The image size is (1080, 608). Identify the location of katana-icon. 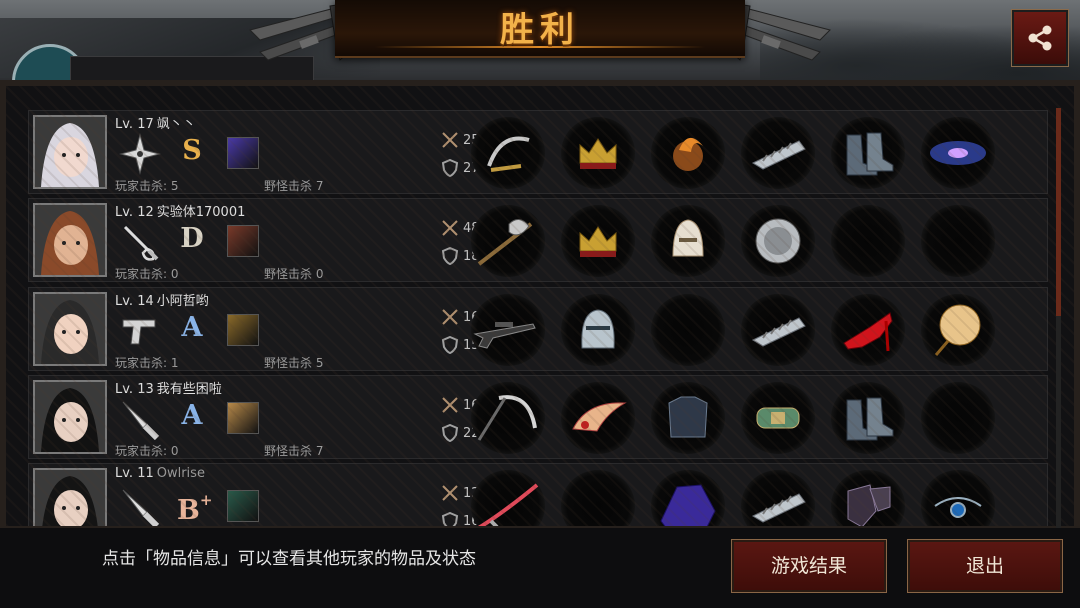
(508, 503).